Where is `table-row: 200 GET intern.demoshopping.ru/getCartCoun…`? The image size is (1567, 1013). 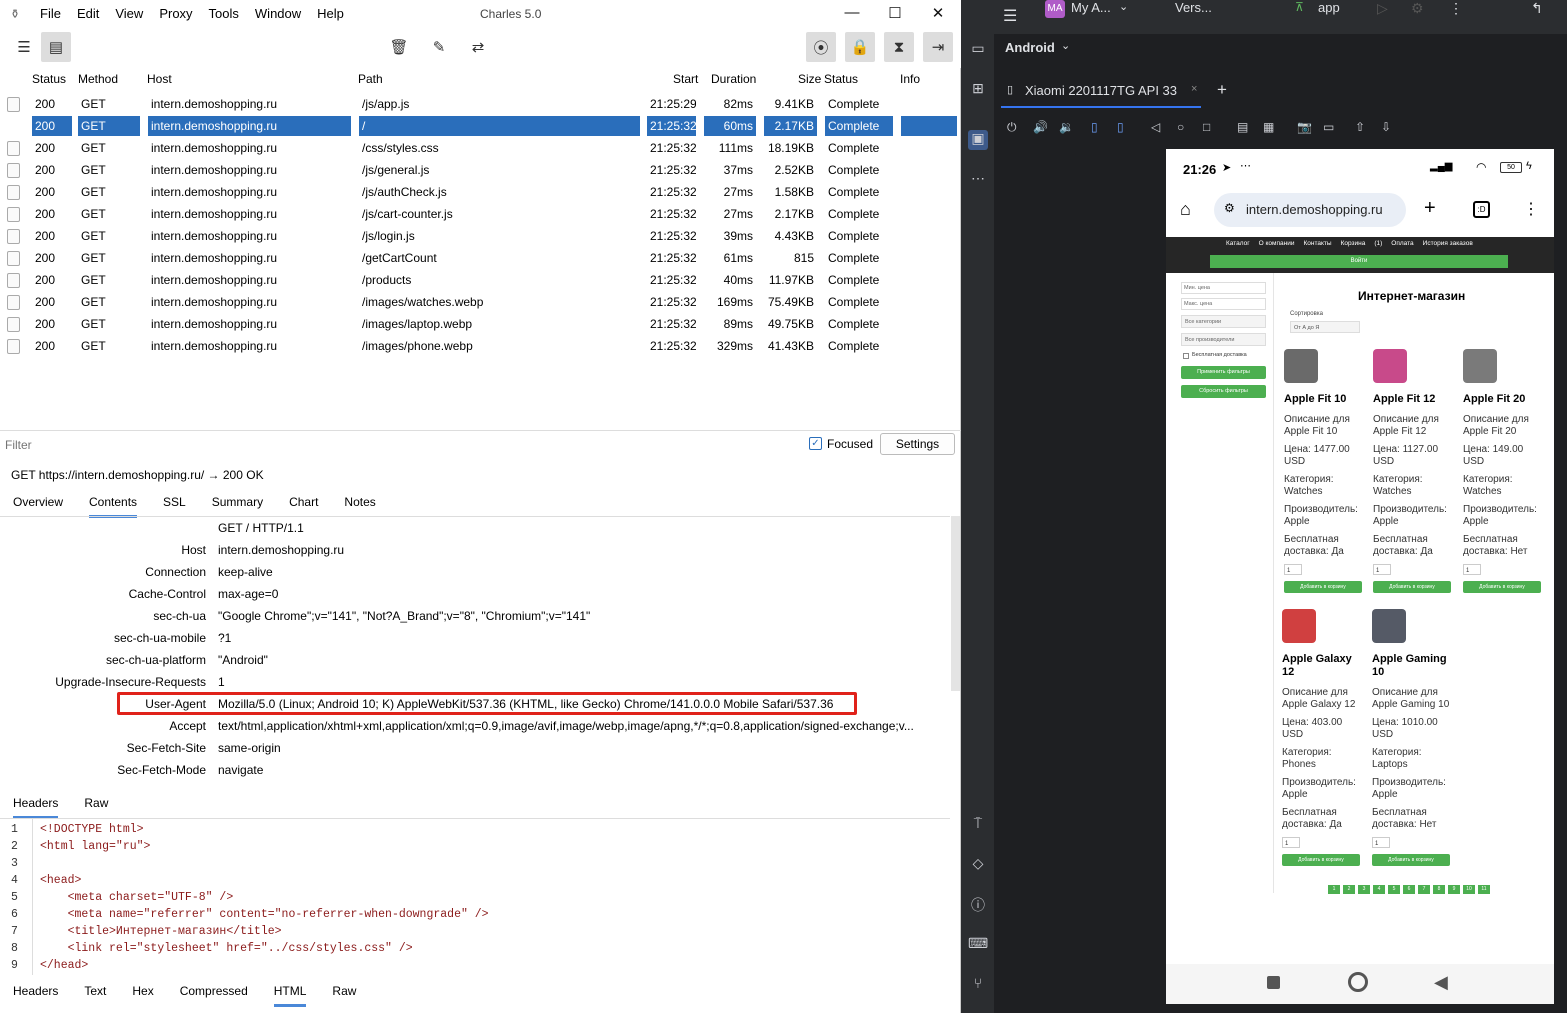 table-row: 200 GET intern.demoshopping.ru/getCartCoun… is located at coordinates (480, 259).